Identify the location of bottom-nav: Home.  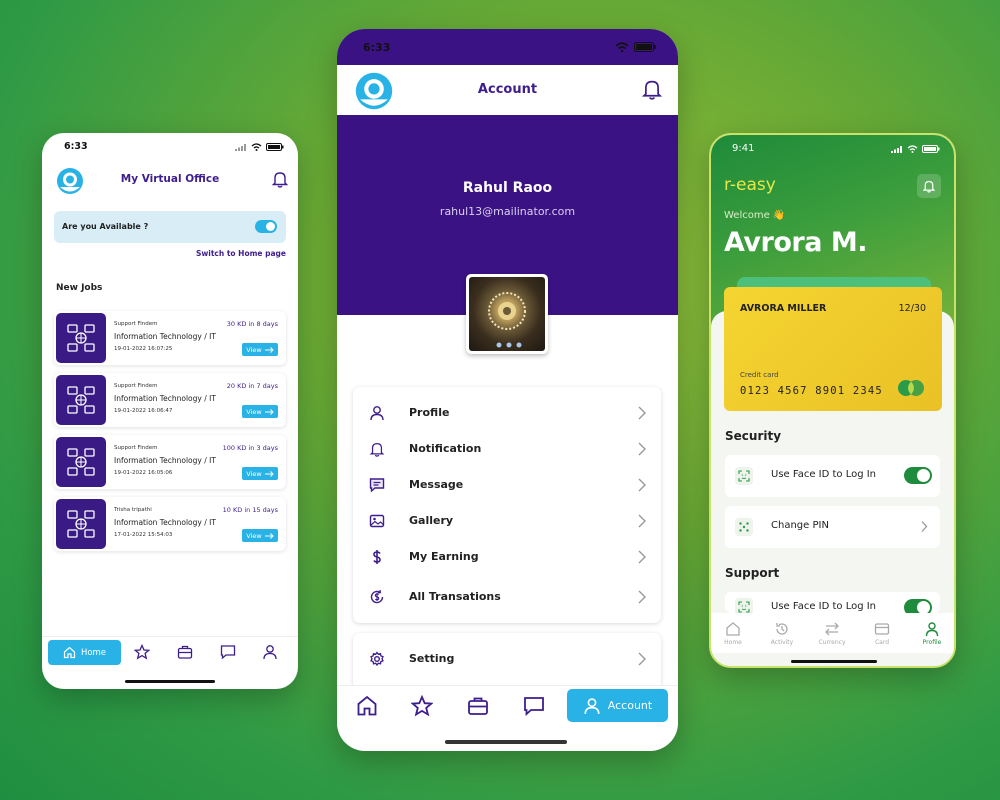
(170, 652).